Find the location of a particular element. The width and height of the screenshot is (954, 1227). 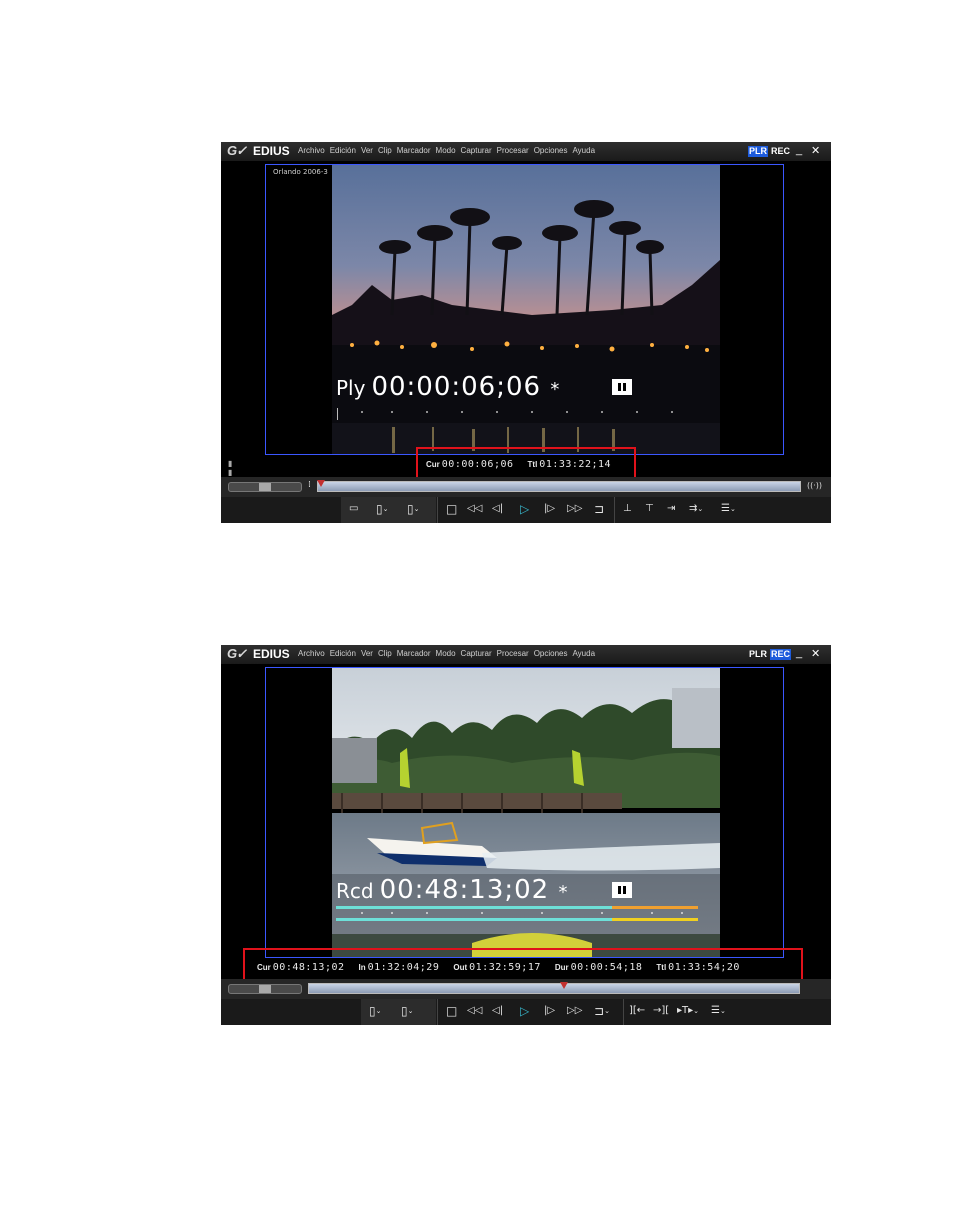

menu-options-icon: ☰⌄ is located at coordinates (728, 509).